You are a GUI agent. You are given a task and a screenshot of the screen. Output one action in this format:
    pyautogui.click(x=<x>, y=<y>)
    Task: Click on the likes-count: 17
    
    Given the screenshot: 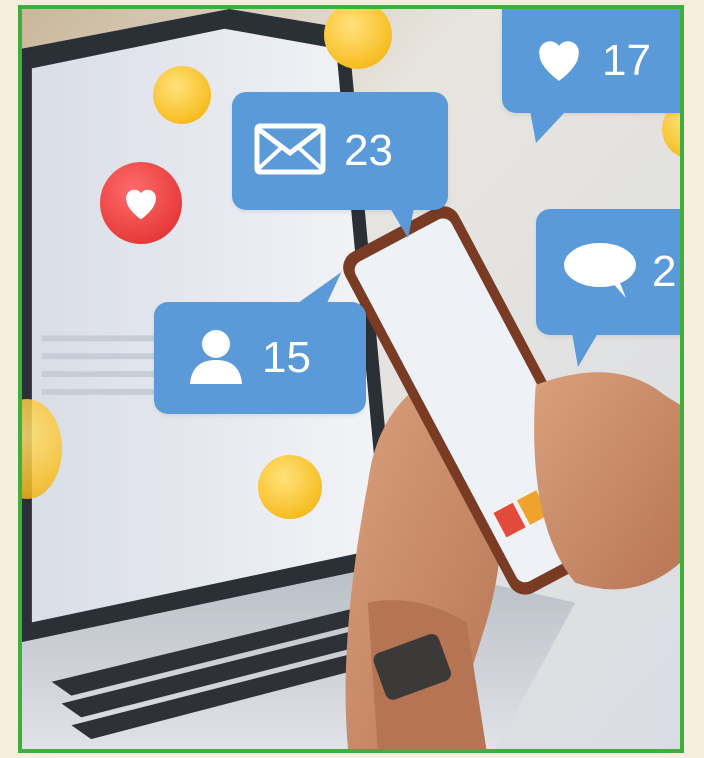 What is the action you would take?
    pyautogui.click(x=626, y=60)
    